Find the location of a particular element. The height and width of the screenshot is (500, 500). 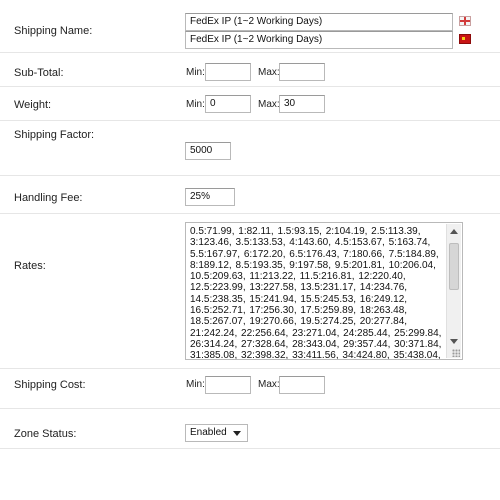

shipping-cost-label: Shipping Cost: is located at coordinates (50, 385).